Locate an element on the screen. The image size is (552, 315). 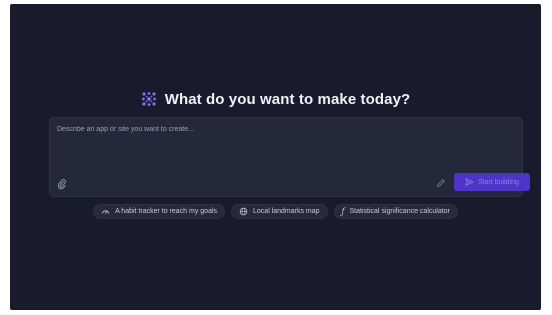
gauge-icon is located at coordinates (106, 212).